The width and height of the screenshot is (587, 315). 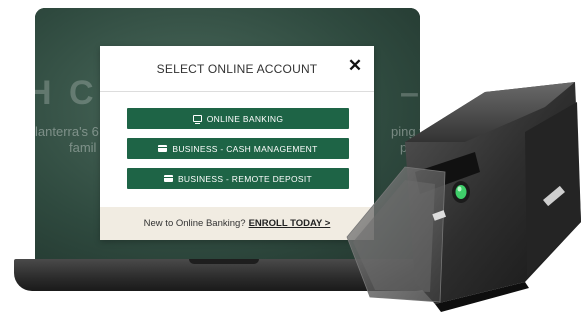 I want to click on modal-title: SELECT ONLINE ACCOUNT, so click(x=237, y=69).